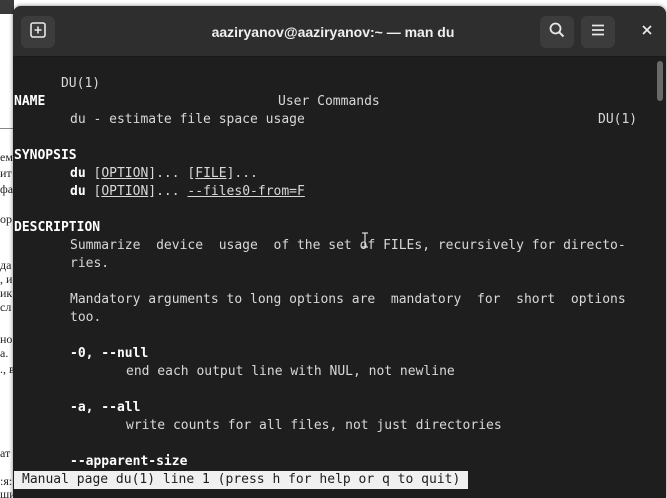 The width and height of the screenshot is (667, 498). What do you see at coordinates (6, 219) in the screenshot?
I see `background-text: ор` at bounding box center [6, 219].